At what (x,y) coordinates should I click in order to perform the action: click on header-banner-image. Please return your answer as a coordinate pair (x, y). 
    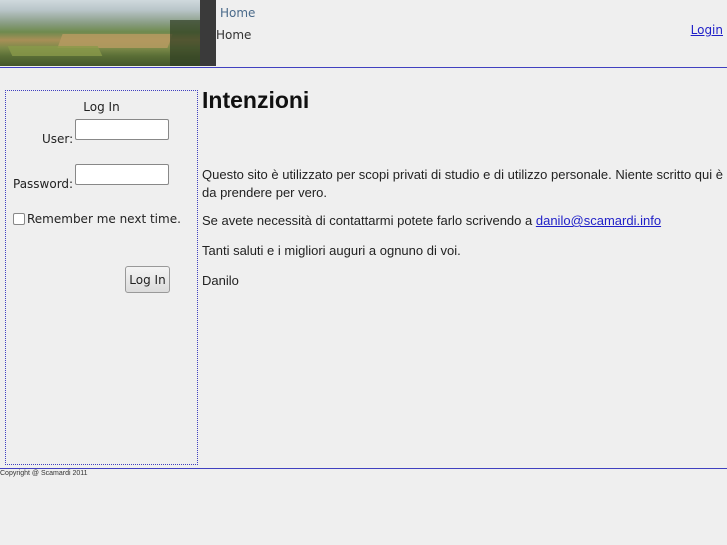
    Looking at the image, I should click on (108, 33).